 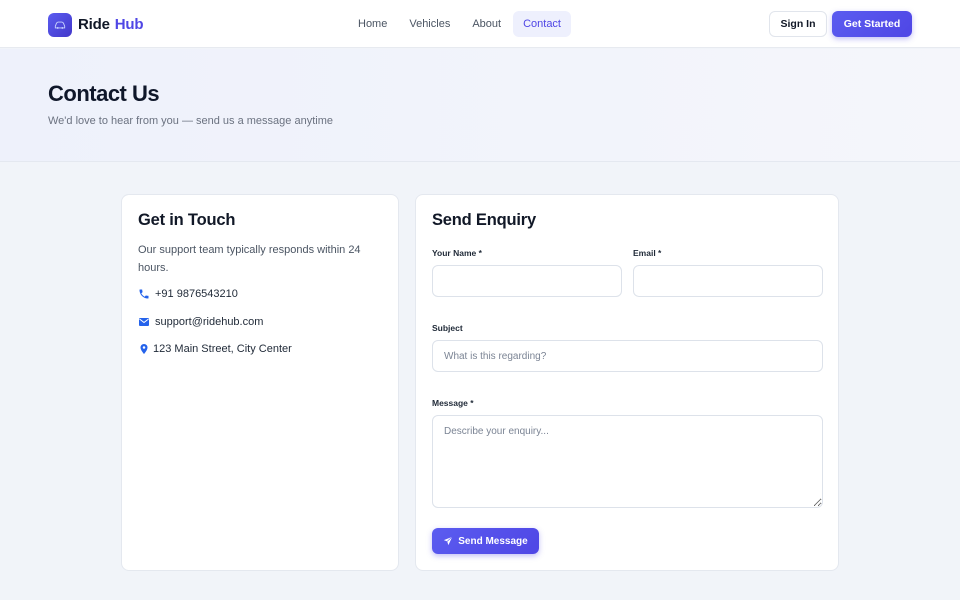 I want to click on name-field-label: Your Name *, so click(x=457, y=253).